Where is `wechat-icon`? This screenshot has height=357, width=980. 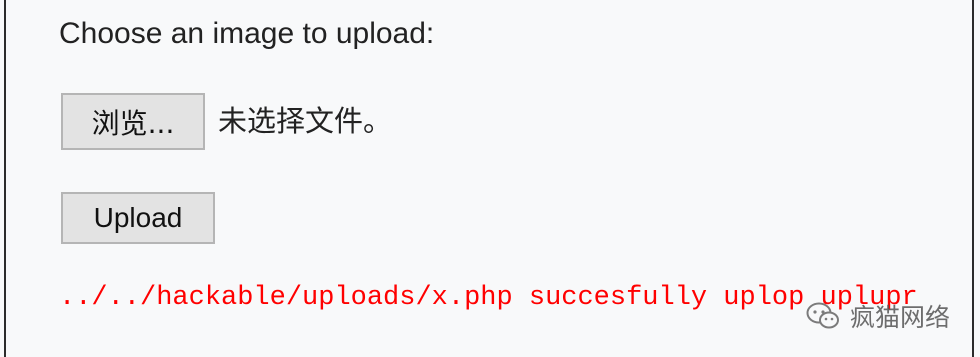 wechat-icon is located at coordinates (822, 315).